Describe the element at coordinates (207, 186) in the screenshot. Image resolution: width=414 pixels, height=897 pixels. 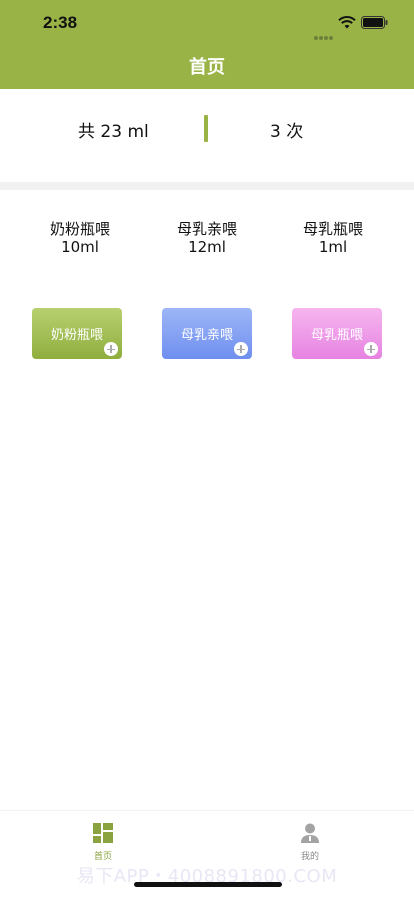
I see `section-separator` at that location.